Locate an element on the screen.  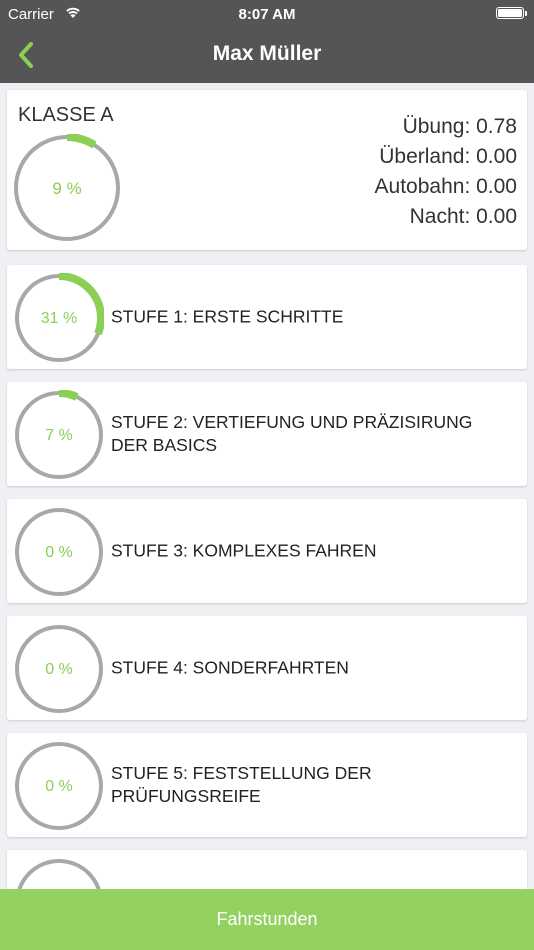
stage-card-3: 0 % STUFE 3: KOMPLEXES FAHREN is located at coordinates (267, 551).